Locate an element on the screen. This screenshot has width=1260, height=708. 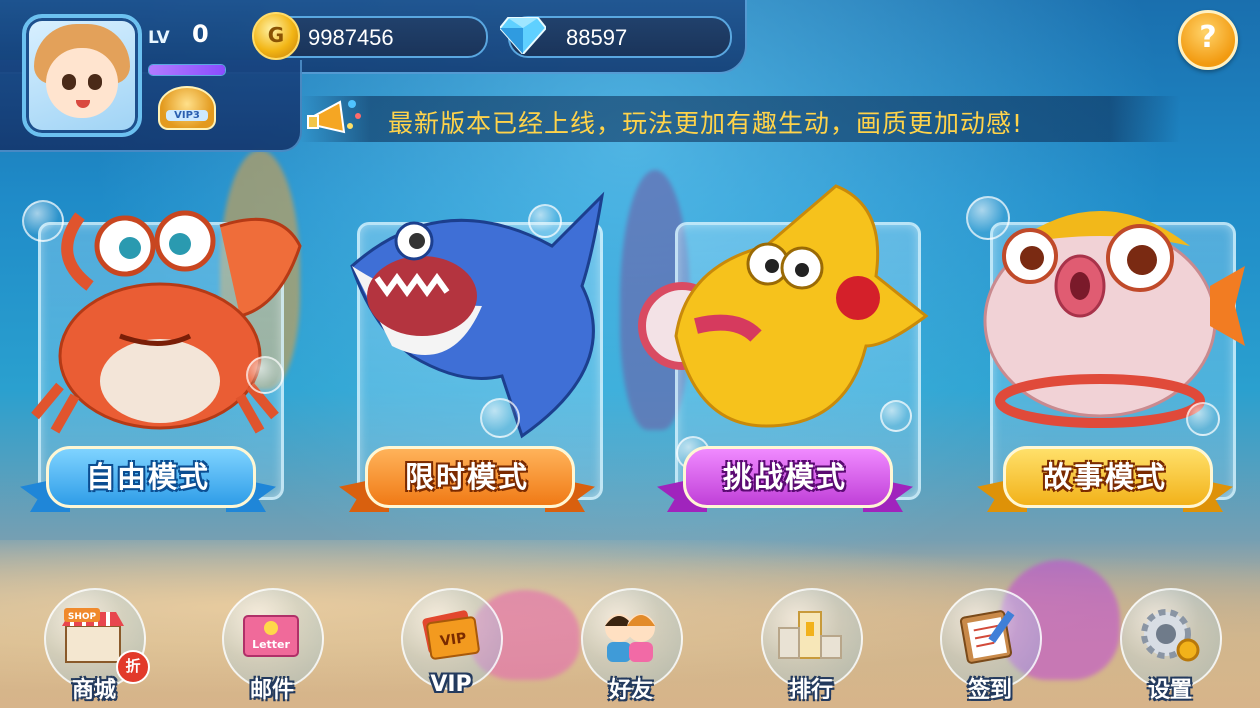
mode-ribbon-challenge: 挑战模式 is located at coordinates (785, 480).